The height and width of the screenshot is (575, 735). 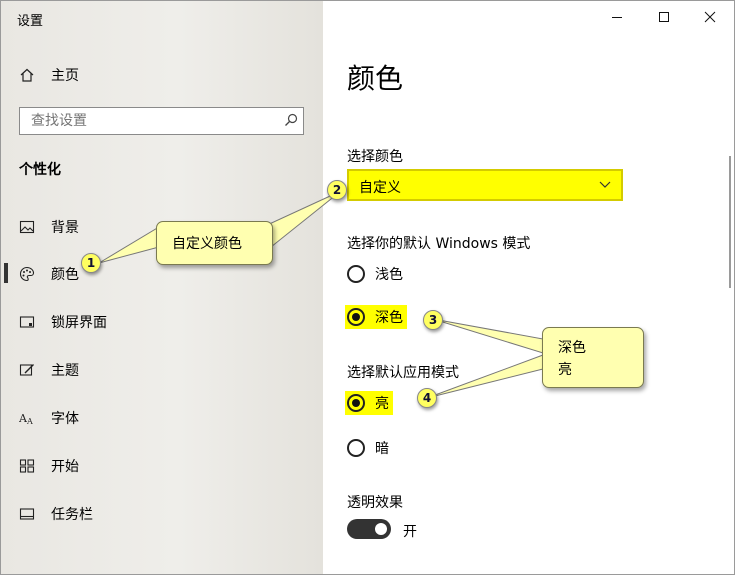 What do you see at coordinates (433, 320) in the screenshot?
I see `badge-3: 3` at bounding box center [433, 320].